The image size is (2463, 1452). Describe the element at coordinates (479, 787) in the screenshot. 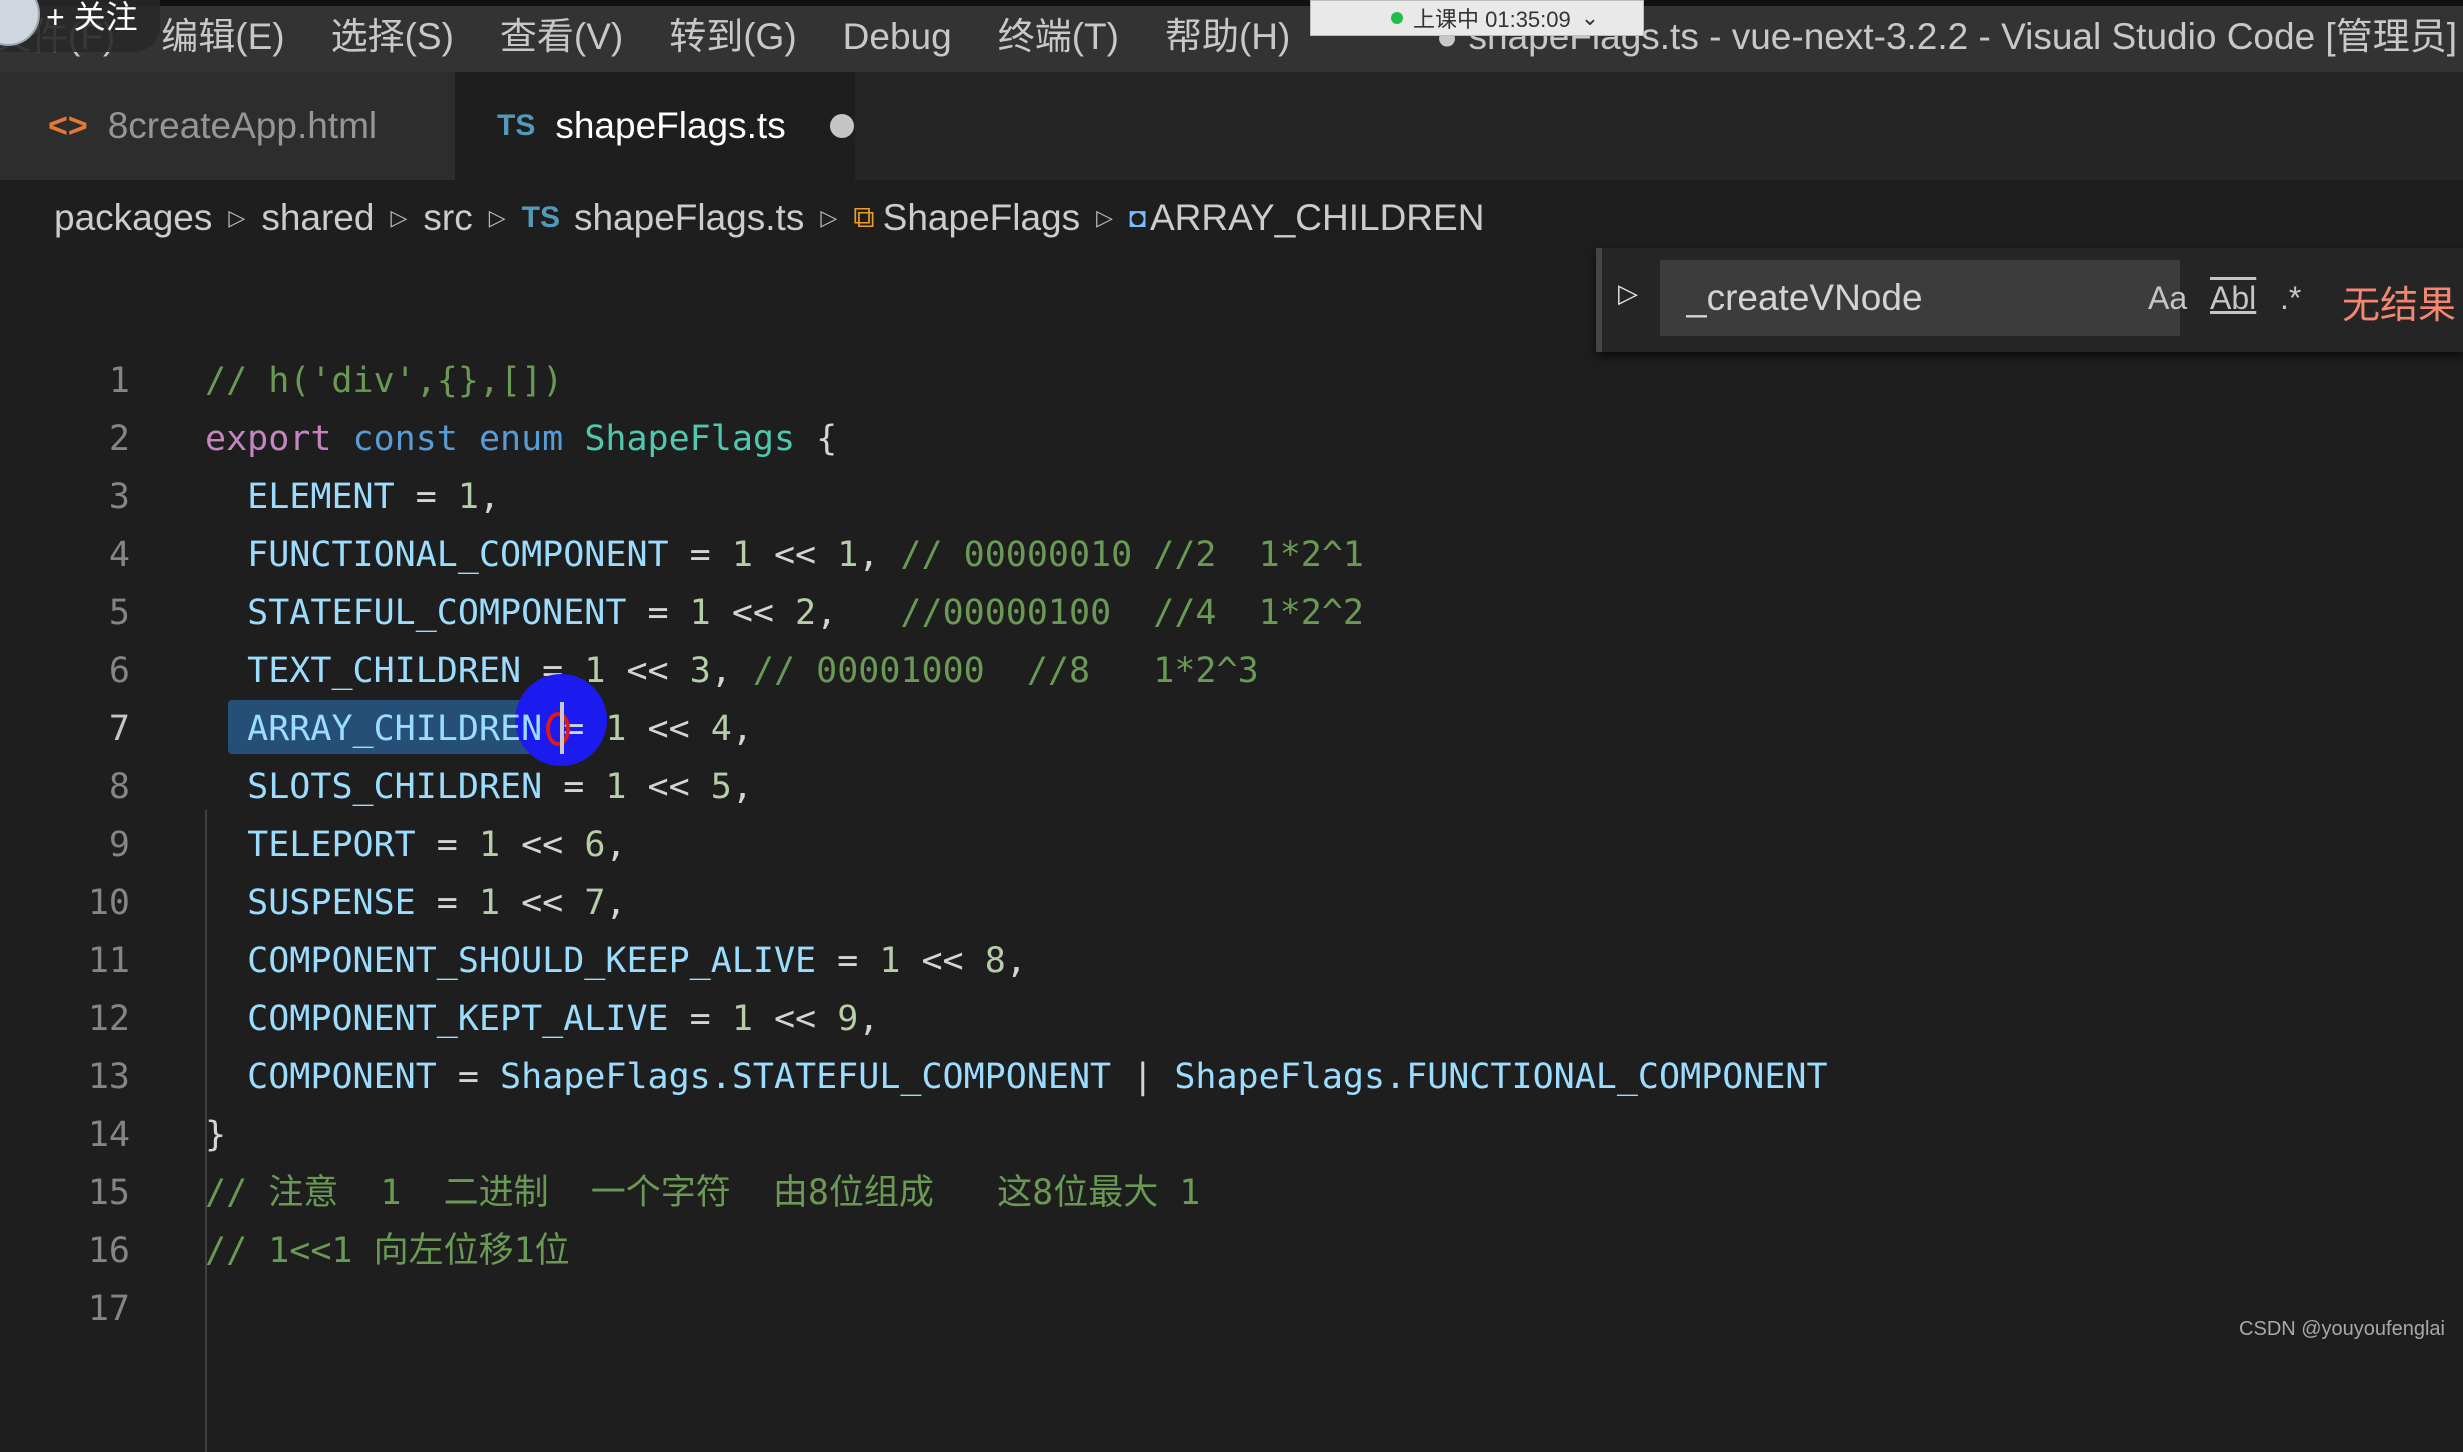

I see `line-content: SLOTS_CHILDREN = 1 << 5,` at that location.